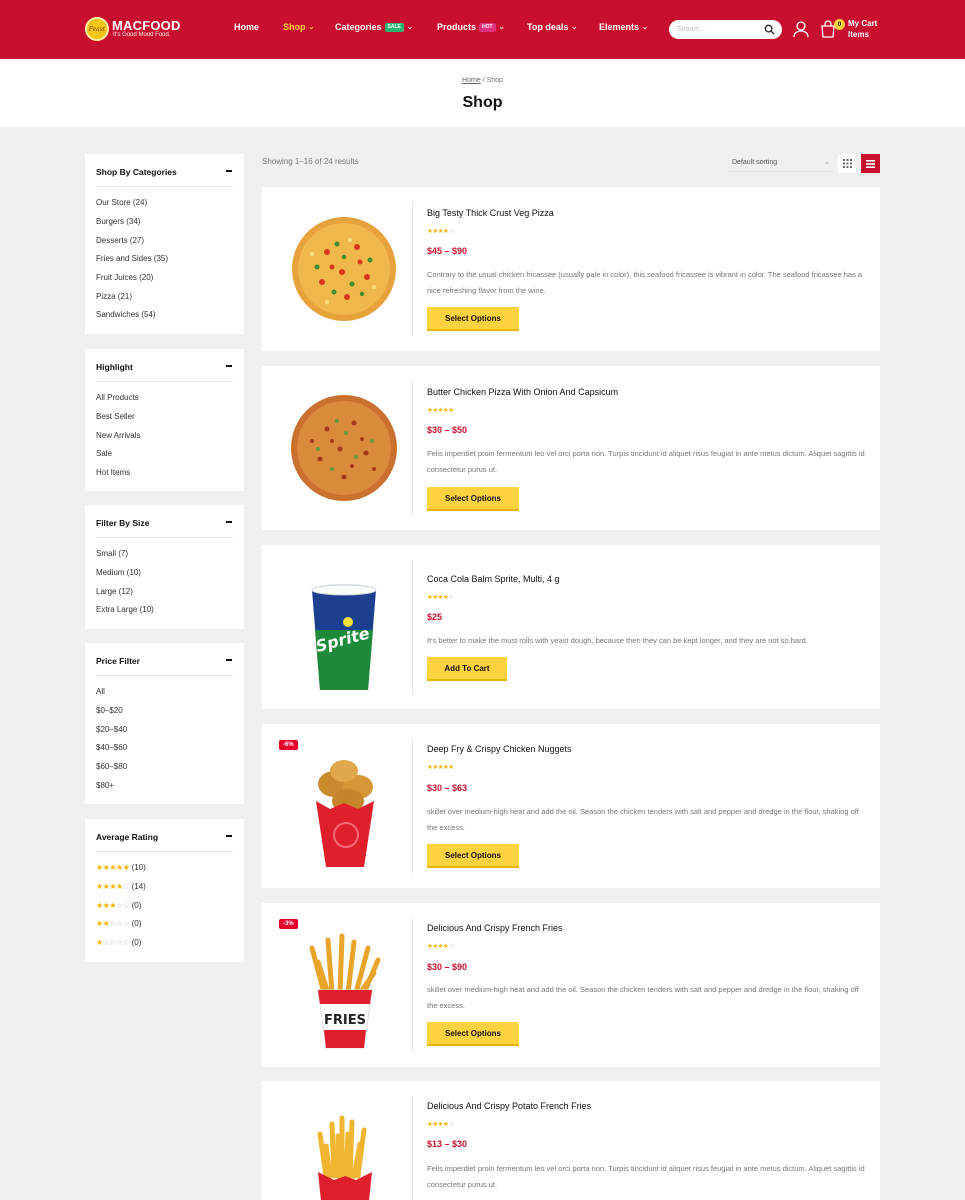 The height and width of the screenshot is (1200, 965). I want to click on product-rating: ★★★★★, so click(440, 410).